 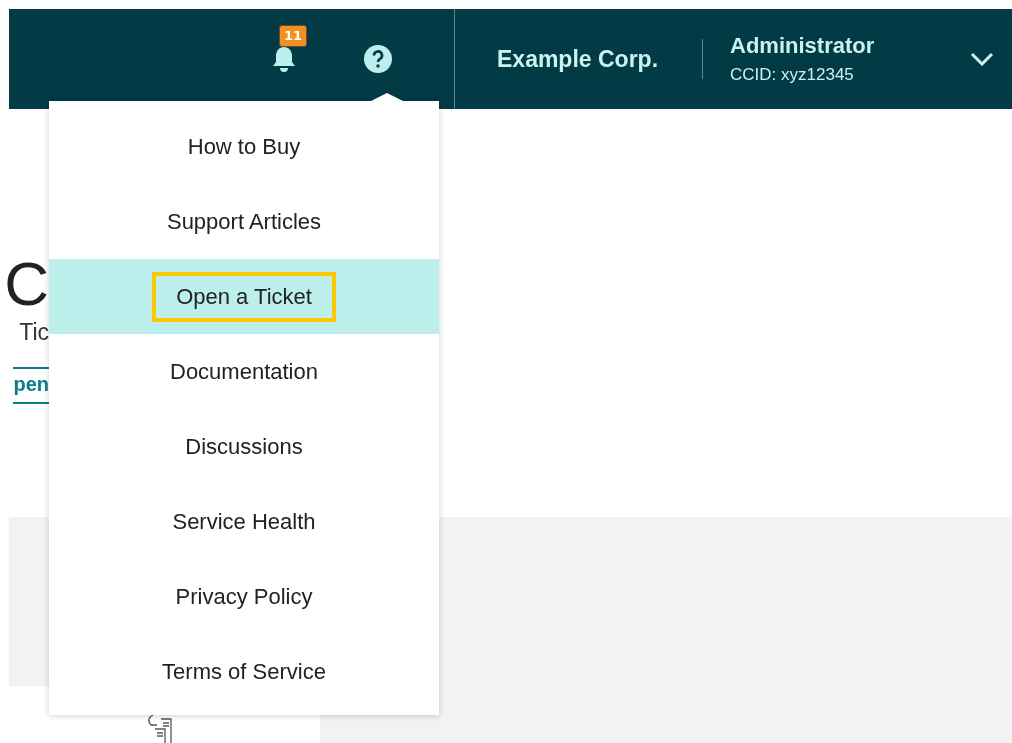 What do you see at coordinates (244, 446) in the screenshot?
I see `menu-item: Discussions` at bounding box center [244, 446].